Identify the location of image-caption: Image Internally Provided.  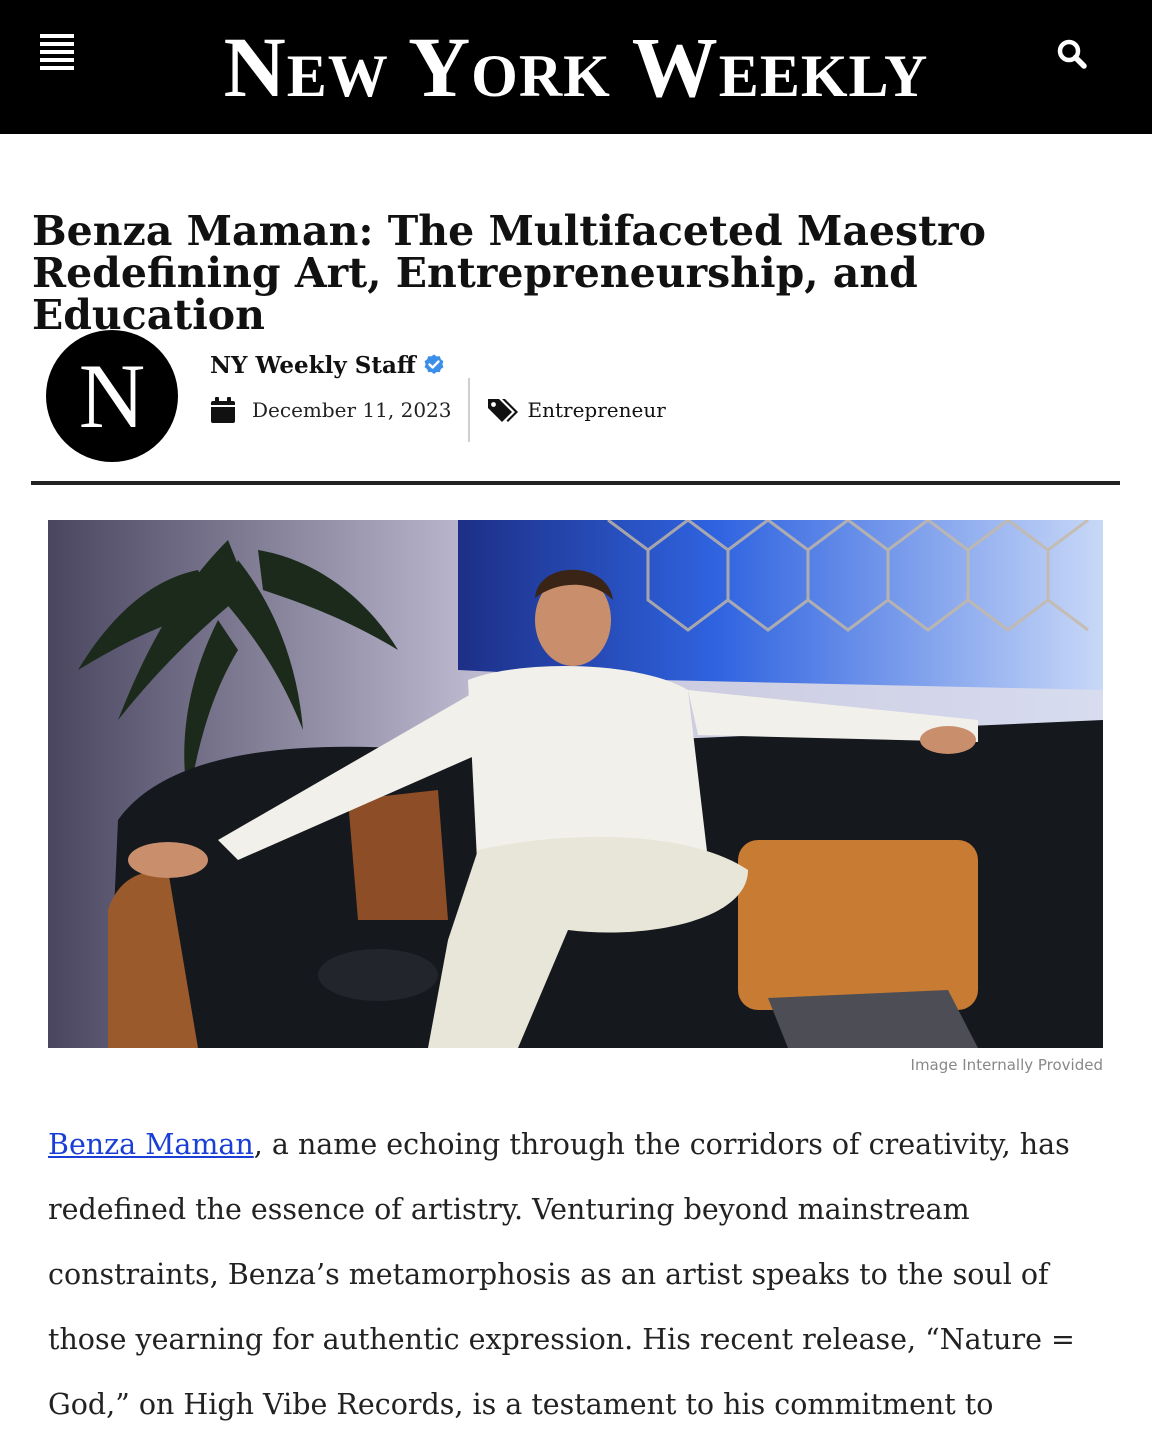
(1006, 1065).